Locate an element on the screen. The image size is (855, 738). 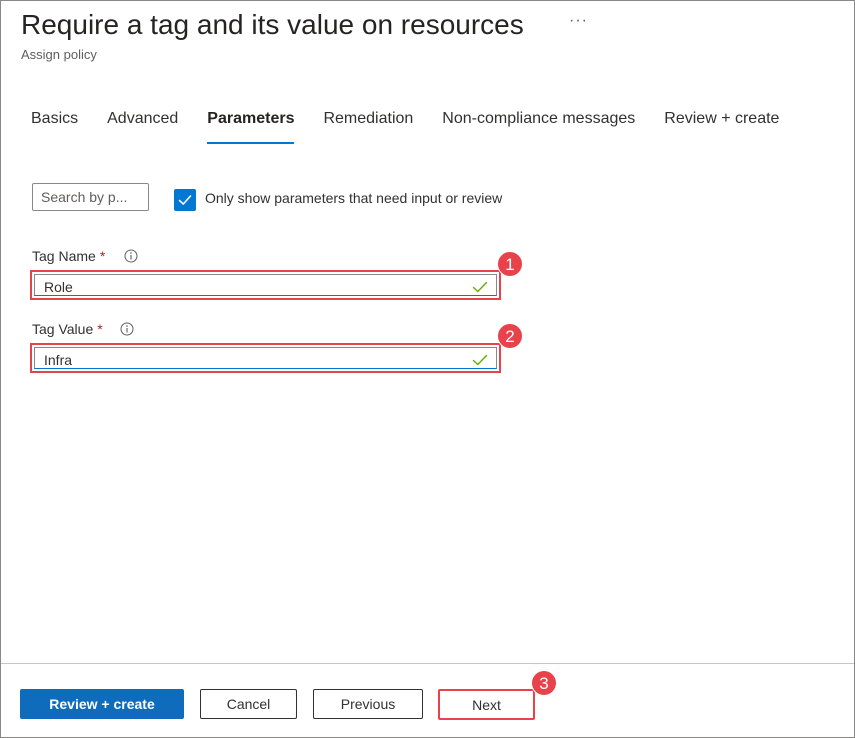
page-subtitle: Assign policy is located at coordinates (59, 54).